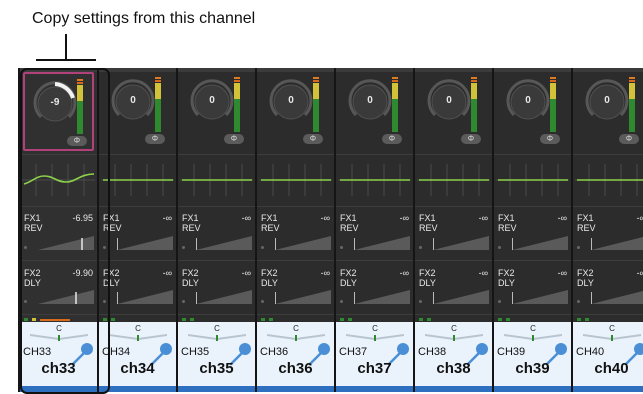  I want to click on fx2-label: FX2, so click(585, 273).